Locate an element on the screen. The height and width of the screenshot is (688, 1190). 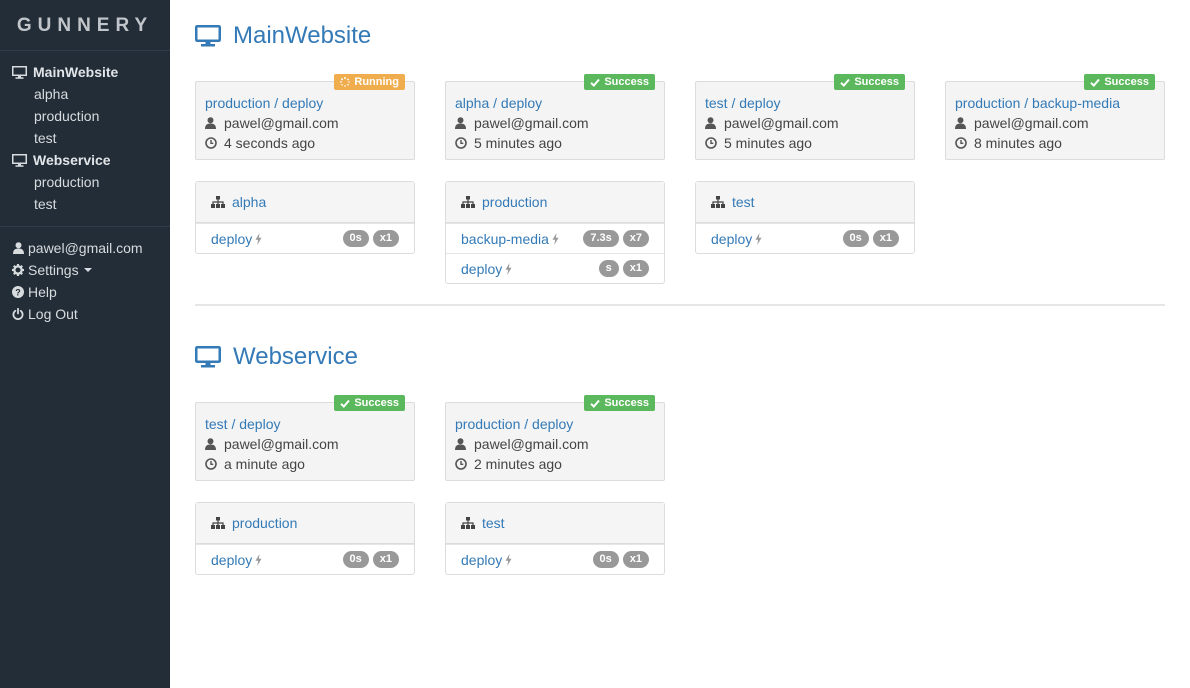
section-title-label: Webservice is located at coordinates (295, 356).